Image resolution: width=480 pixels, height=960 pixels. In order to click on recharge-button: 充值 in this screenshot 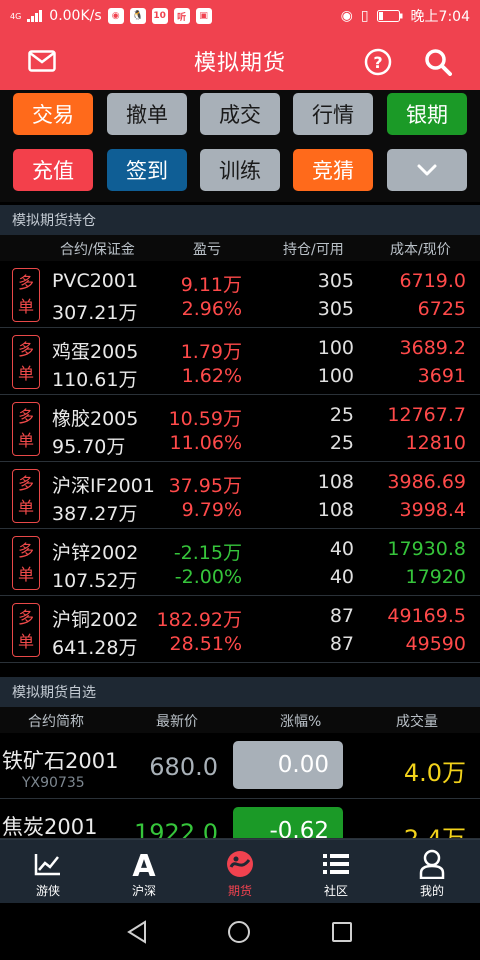, I will do `click(53, 170)`.